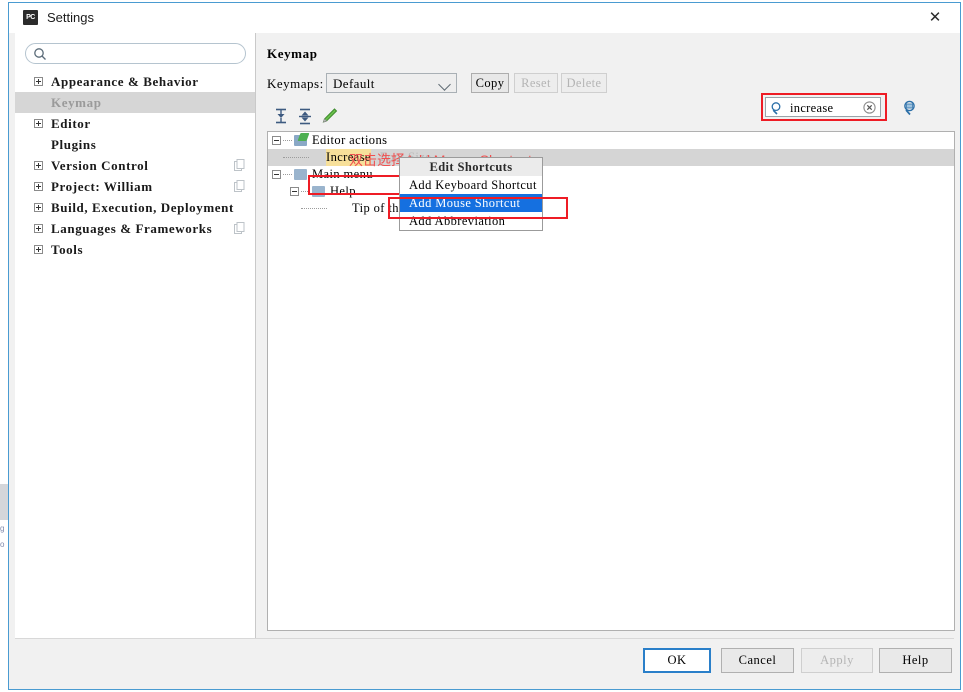 The width and height of the screenshot is (963, 692). What do you see at coordinates (915, 660) in the screenshot?
I see `help-button: Help` at bounding box center [915, 660].